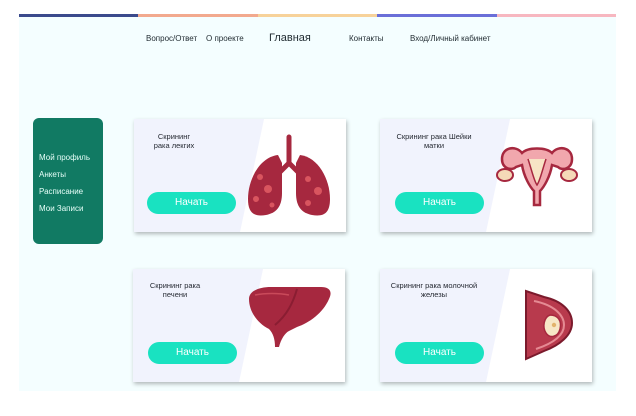 Image resolution: width=636 pixels, height=416 pixels. What do you see at coordinates (289, 175) in the screenshot?
I see `lungs-icon` at bounding box center [289, 175].